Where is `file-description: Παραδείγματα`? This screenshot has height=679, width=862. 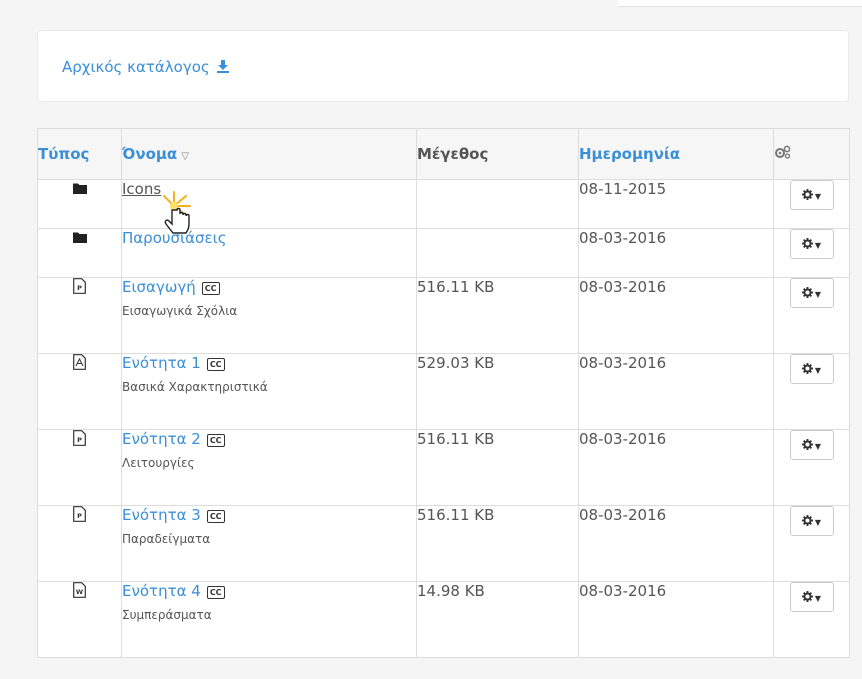
file-description: Παραδείγματα is located at coordinates (166, 539).